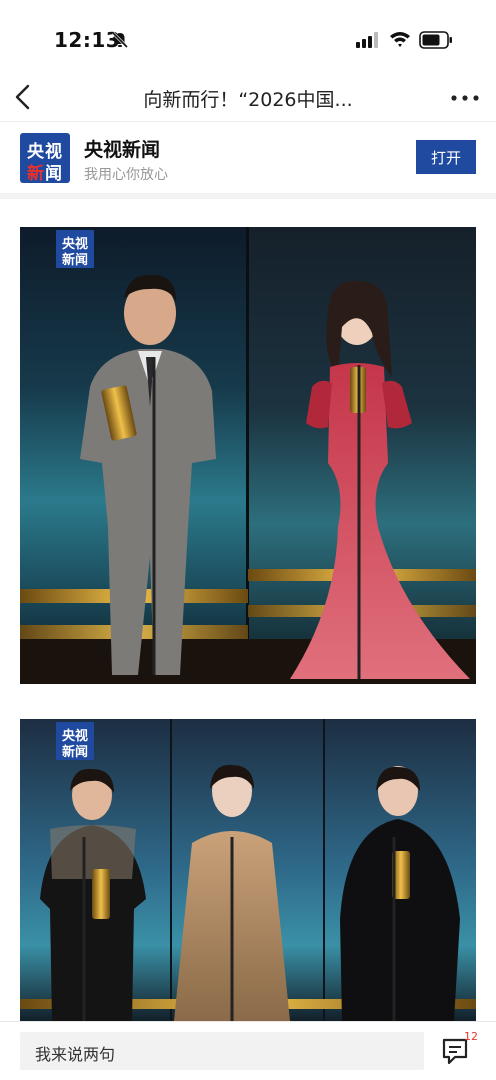  Describe the element at coordinates (75, 1054) in the screenshot. I see `comment-placeholder: 我来说两句` at that location.